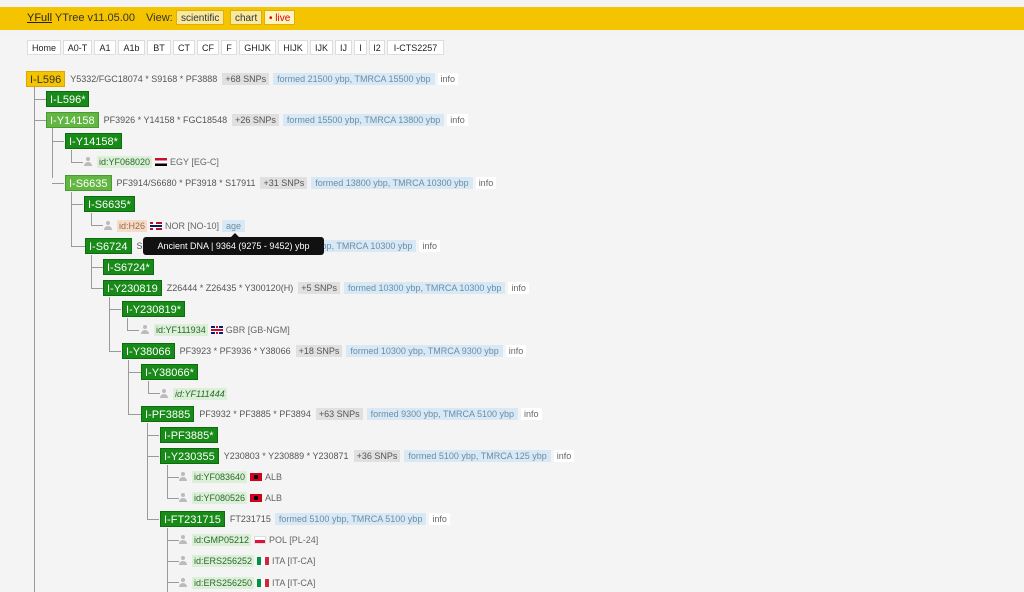  Describe the element at coordinates (44, 47) in the screenshot. I see `tab-home: Home` at that location.